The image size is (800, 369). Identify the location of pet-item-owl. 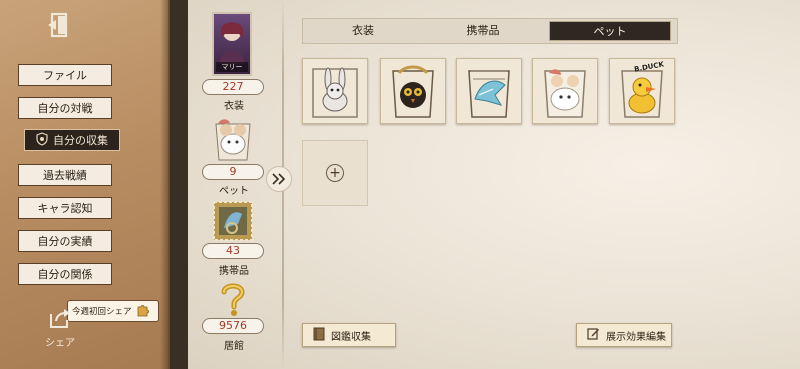
(413, 91).